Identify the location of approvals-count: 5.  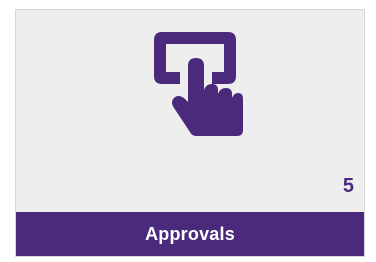
(348, 186).